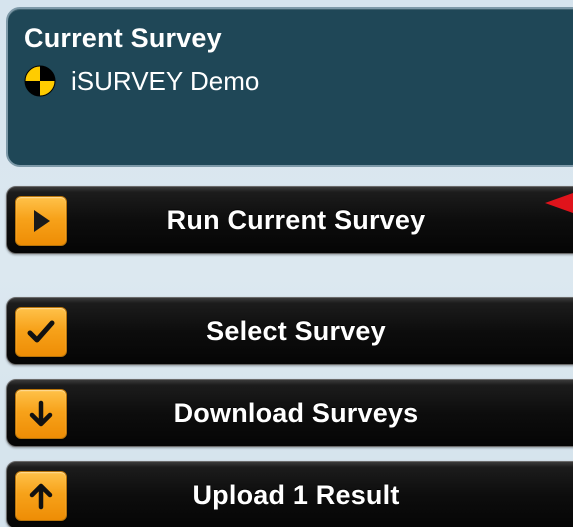 The image size is (573, 527). I want to click on checkmark-icon, so click(41, 332).